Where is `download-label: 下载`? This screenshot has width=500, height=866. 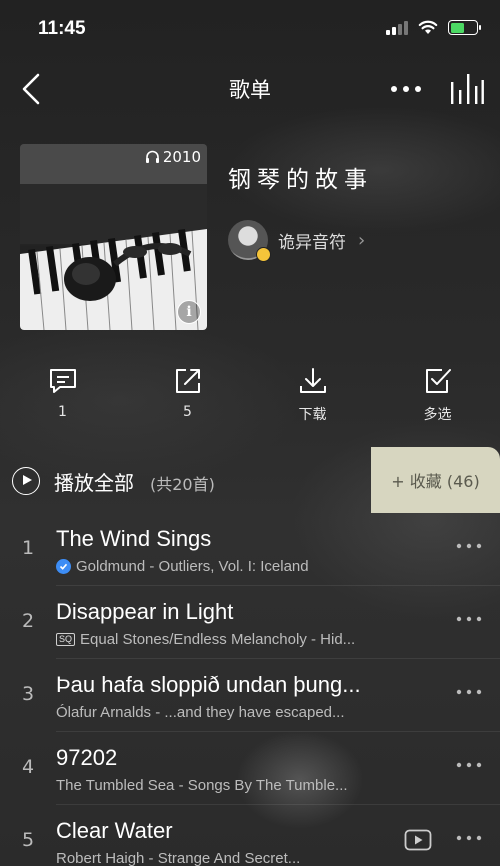
download-label: 下载 is located at coordinates (312, 415).